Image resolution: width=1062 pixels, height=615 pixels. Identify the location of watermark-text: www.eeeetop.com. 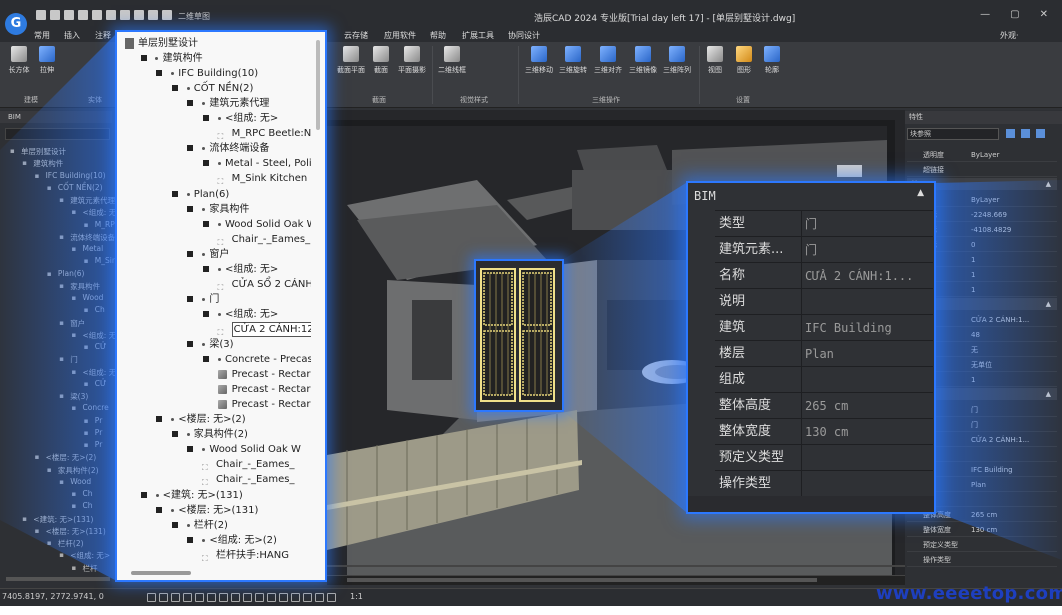
(969, 593).